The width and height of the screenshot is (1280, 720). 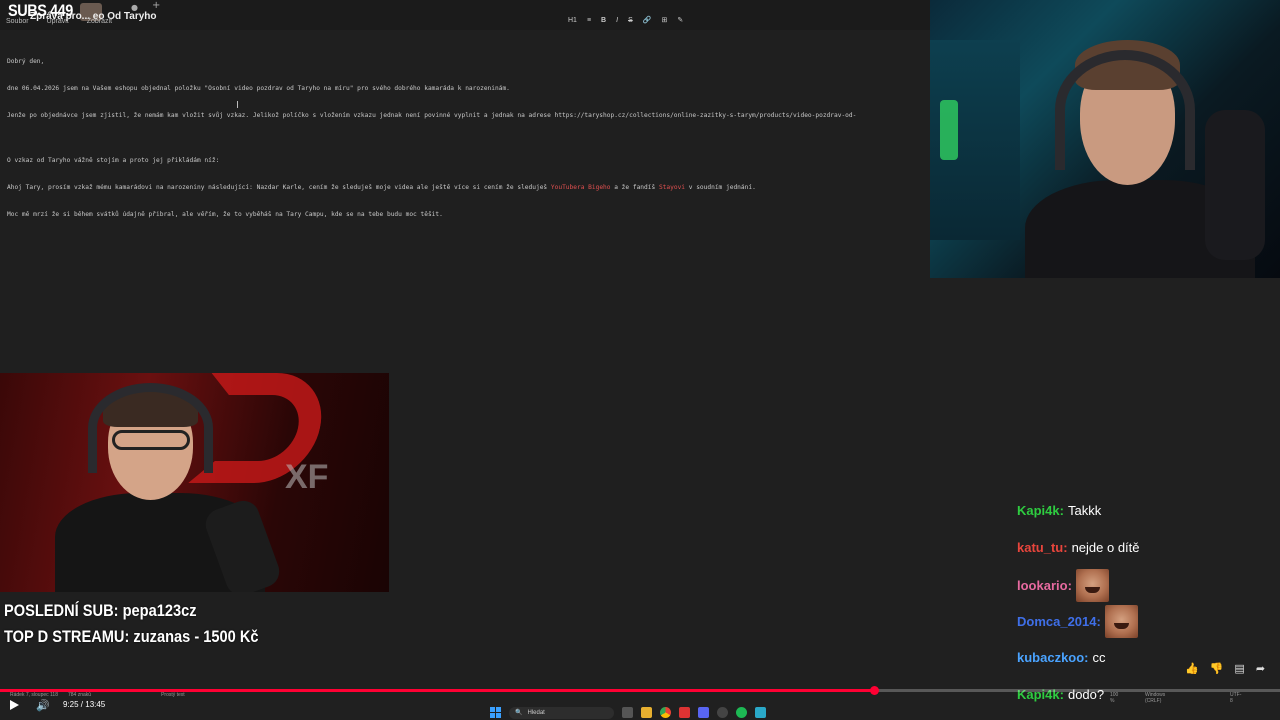 What do you see at coordinates (43, 705) in the screenshot?
I see `volume-icon: 🔊` at bounding box center [43, 705].